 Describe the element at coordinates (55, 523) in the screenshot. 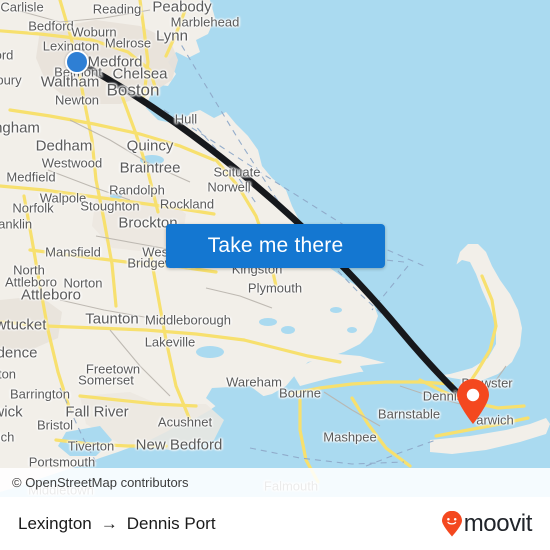

I see `route-origin-label: Lexington` at that location.